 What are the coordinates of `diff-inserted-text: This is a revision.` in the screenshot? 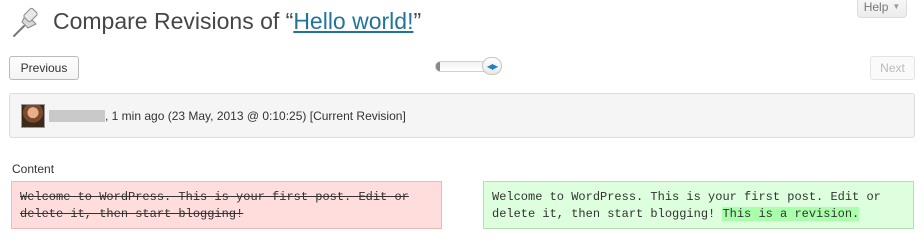 It's located at (791, 214).